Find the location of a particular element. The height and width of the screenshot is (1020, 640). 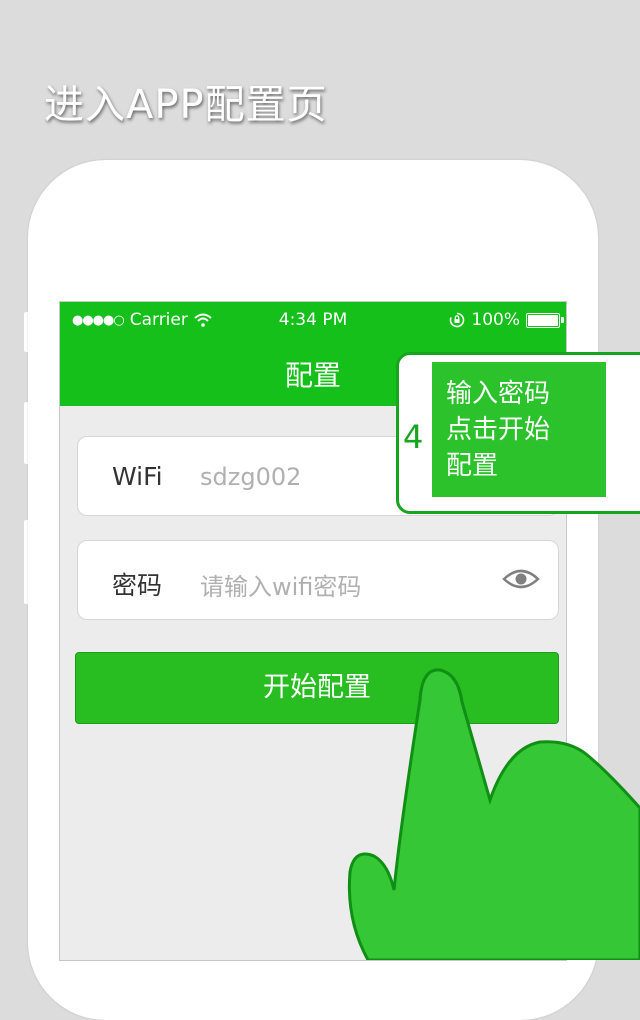

headline: 进入APP配置页 is located at coordinates (186, 105).